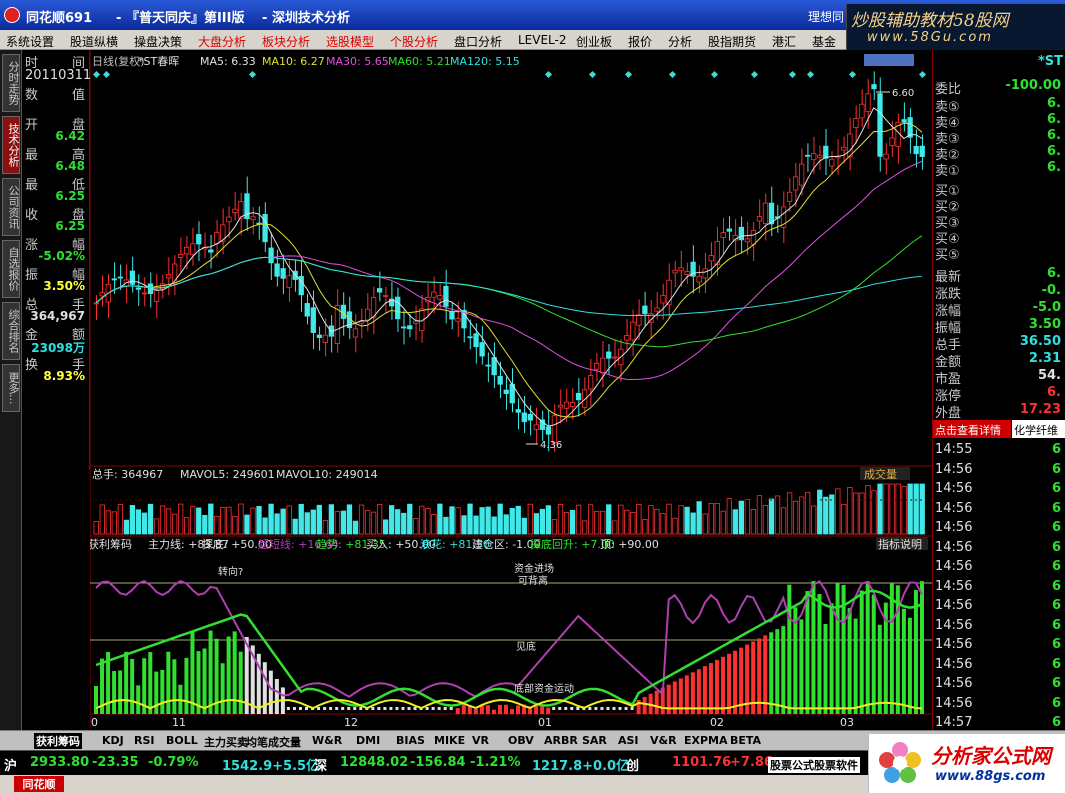 The height and width of the screenshot is (793, 1065). What do you see at coordinates (273, 742) in the screenshot?
I see `indicator-tab-5: 均笔成交量` at bounding box center [273, 742].